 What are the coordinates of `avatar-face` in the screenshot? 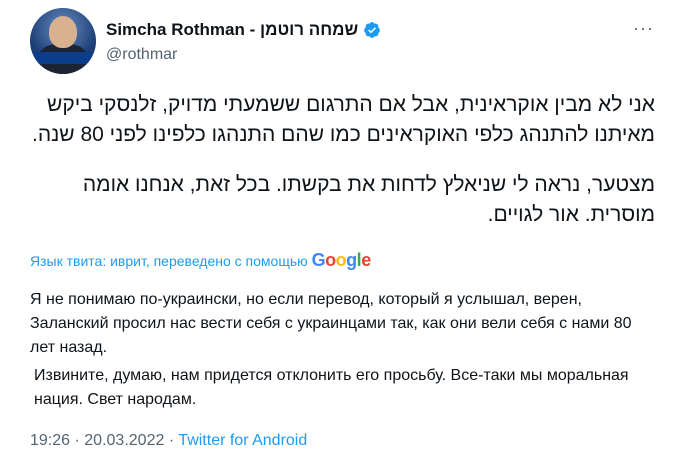 It's located at (63, 32).